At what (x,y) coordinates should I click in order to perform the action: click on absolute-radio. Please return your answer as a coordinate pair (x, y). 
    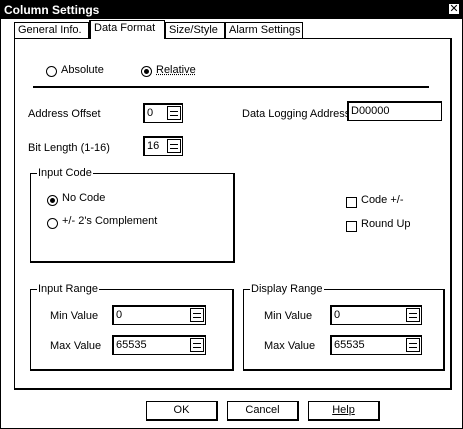
    Looking at the image, I should click on (51, 71).